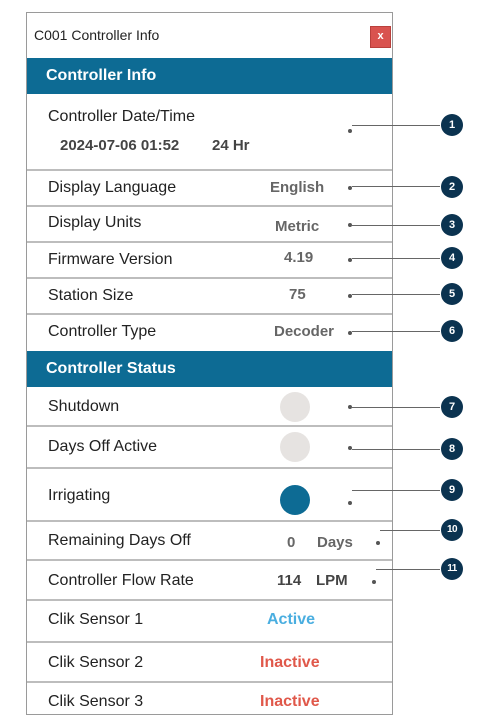  Describe the element at coordinates (335, 542) in the screenshot. I see `remaining-days-off-unit: Days` at that location.